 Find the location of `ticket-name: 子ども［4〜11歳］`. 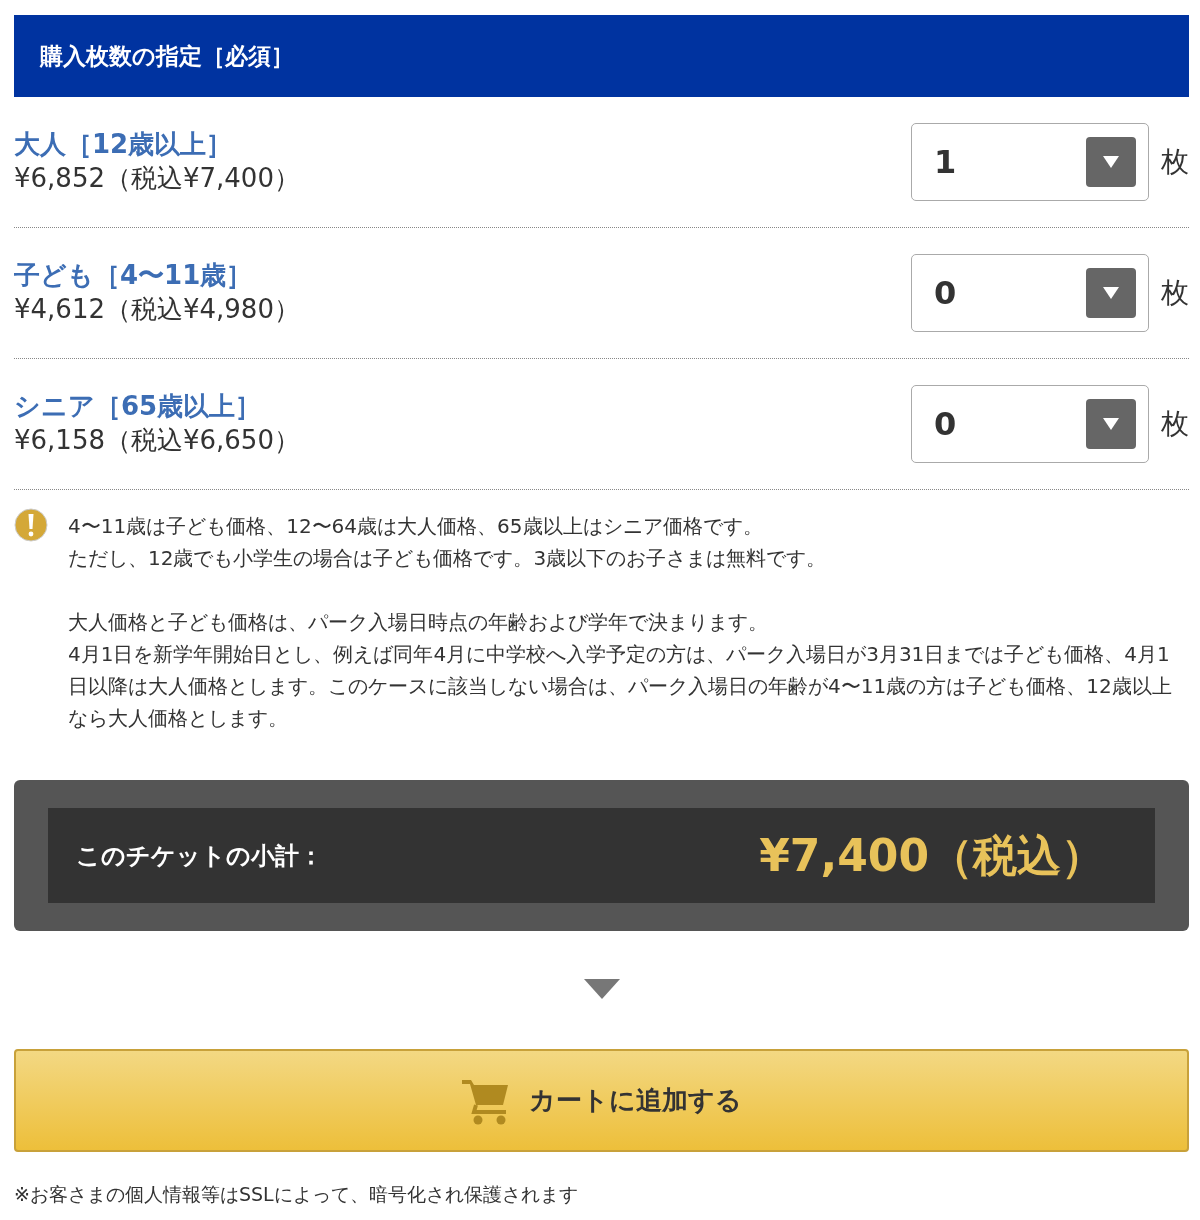

ticket-name: 子ども［4〜11歳］ is located at coordinates (134, 276).